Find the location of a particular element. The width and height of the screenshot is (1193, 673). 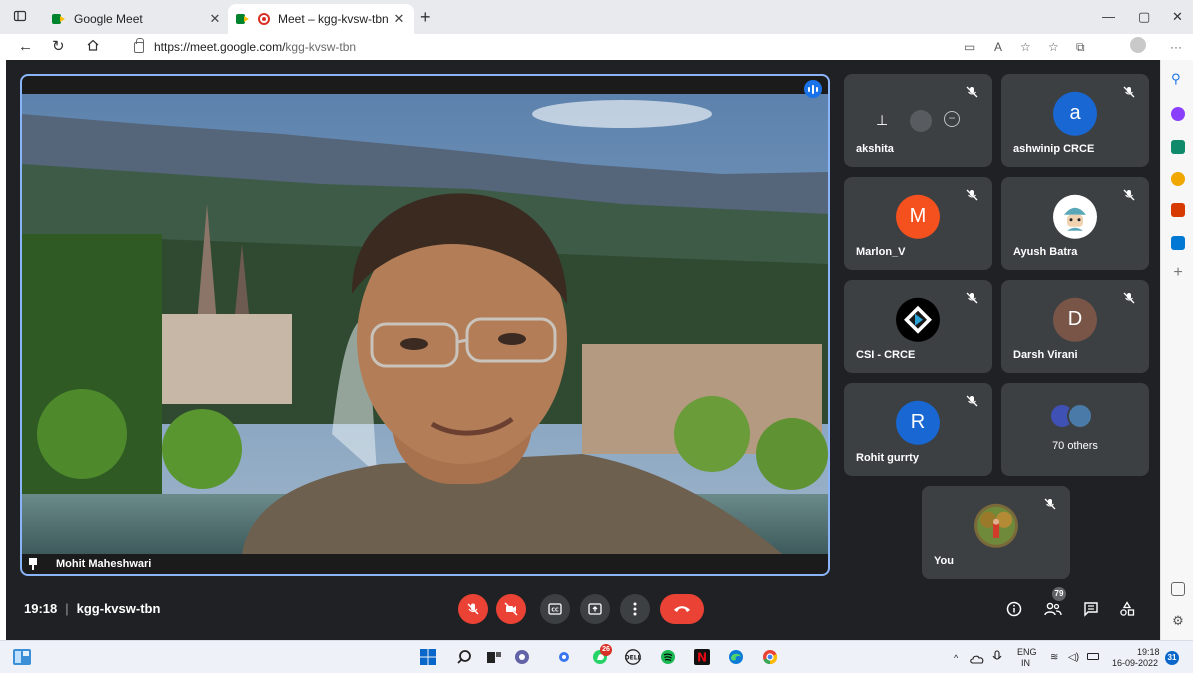

people-button is located at coordinates (1053, 609).